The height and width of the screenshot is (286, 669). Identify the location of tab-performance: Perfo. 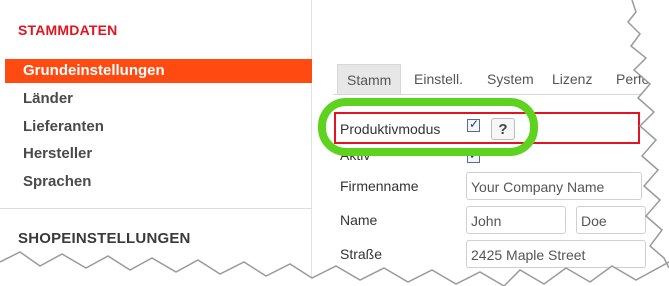
(632, 79).